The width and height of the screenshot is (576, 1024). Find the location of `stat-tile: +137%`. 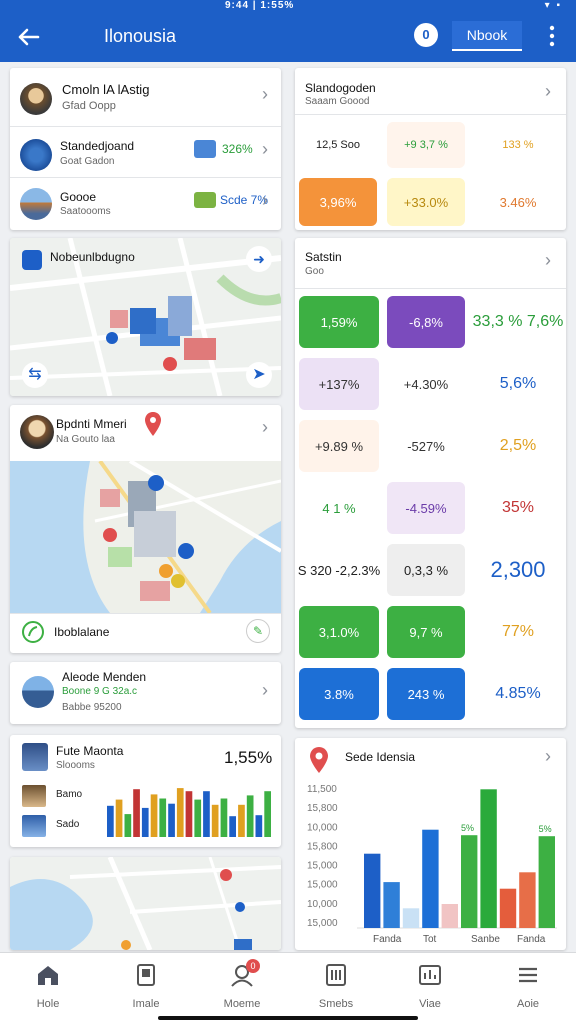

stat-tile: +137% is located at coordinates (339, 384).